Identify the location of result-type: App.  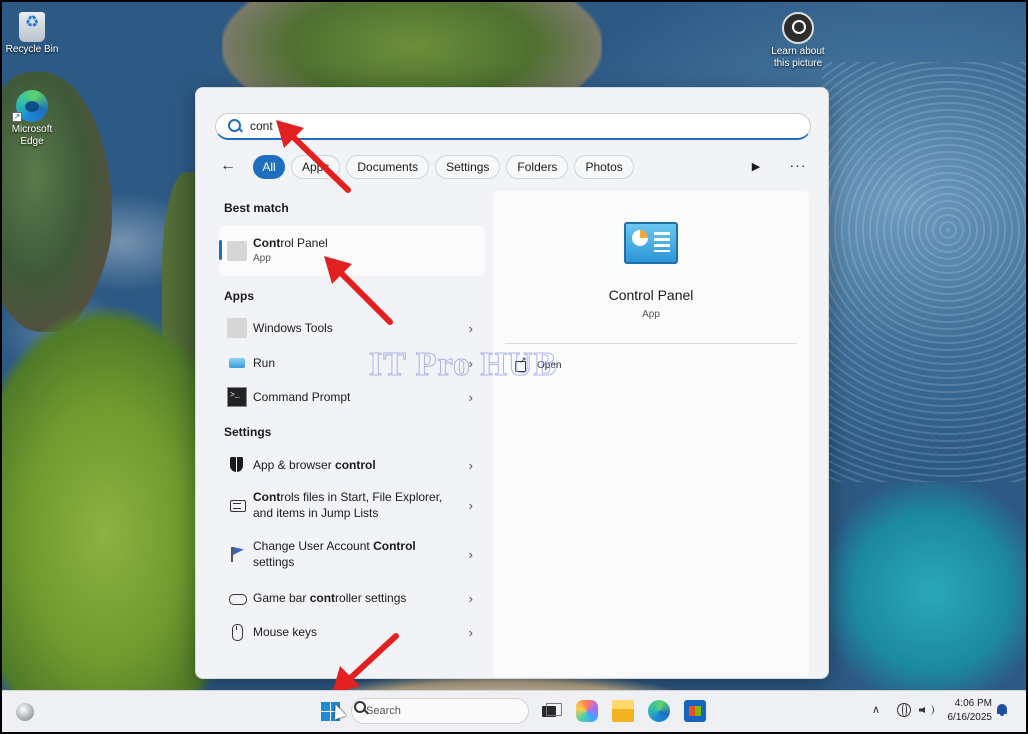
(262, 258).